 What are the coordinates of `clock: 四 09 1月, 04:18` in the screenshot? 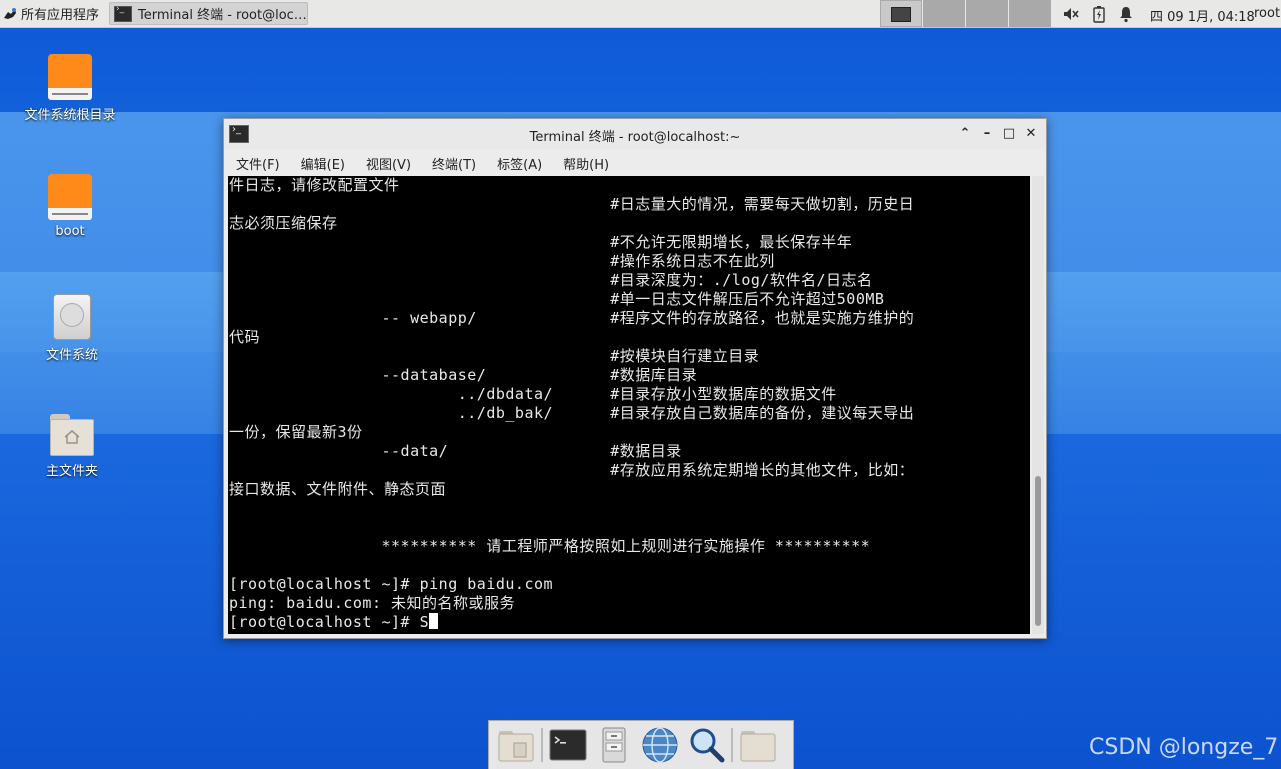 It's located at (1202, 15).